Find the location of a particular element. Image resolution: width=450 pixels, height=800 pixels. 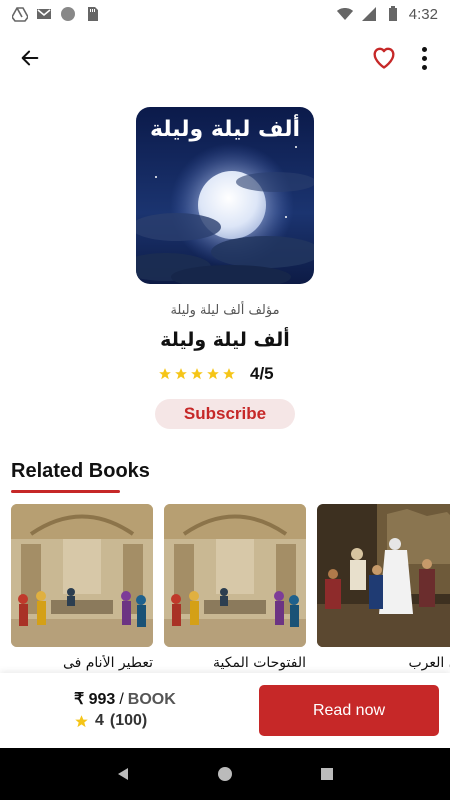

circle-home-icon is located at coordinates (225, 774).